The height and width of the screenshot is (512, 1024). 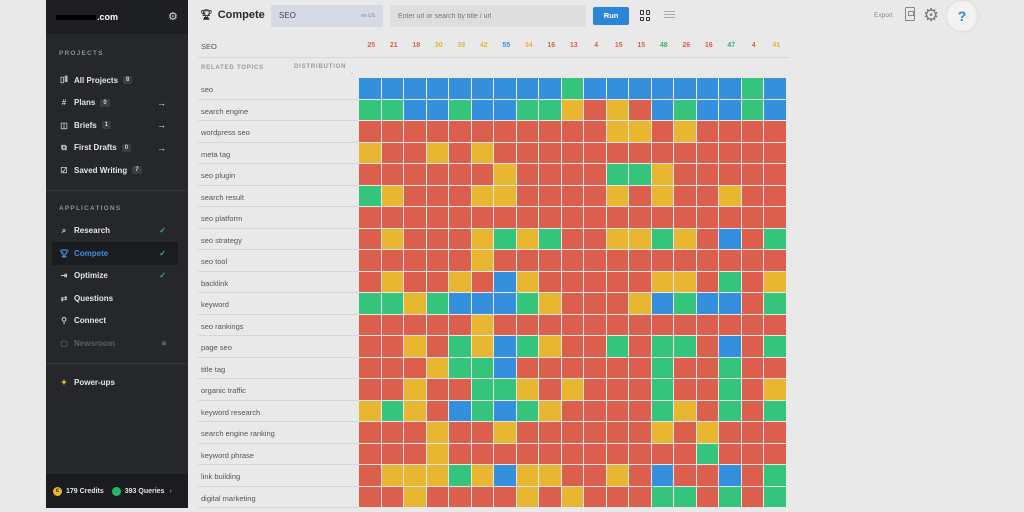 I want to click on run-button: Run, so click(x=611, y=16).